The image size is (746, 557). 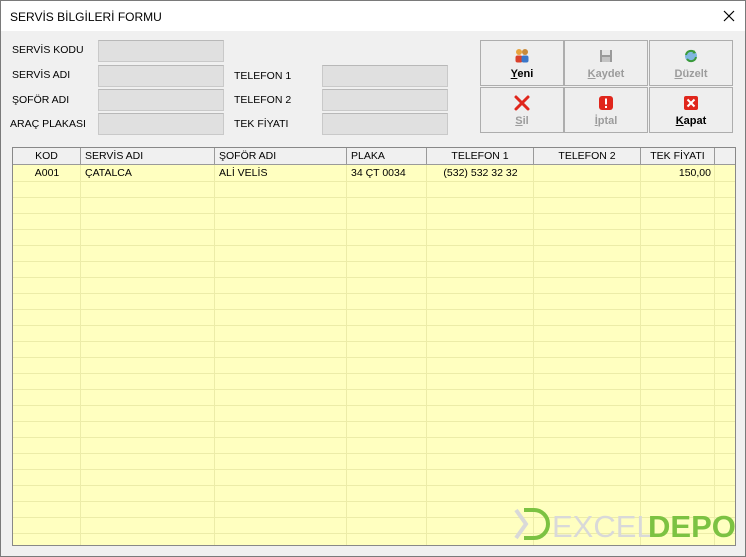 What do you see at coordinates (161, 76) in the screenshot?
I see `servis-adi-field` at bounding box center [161, 76].